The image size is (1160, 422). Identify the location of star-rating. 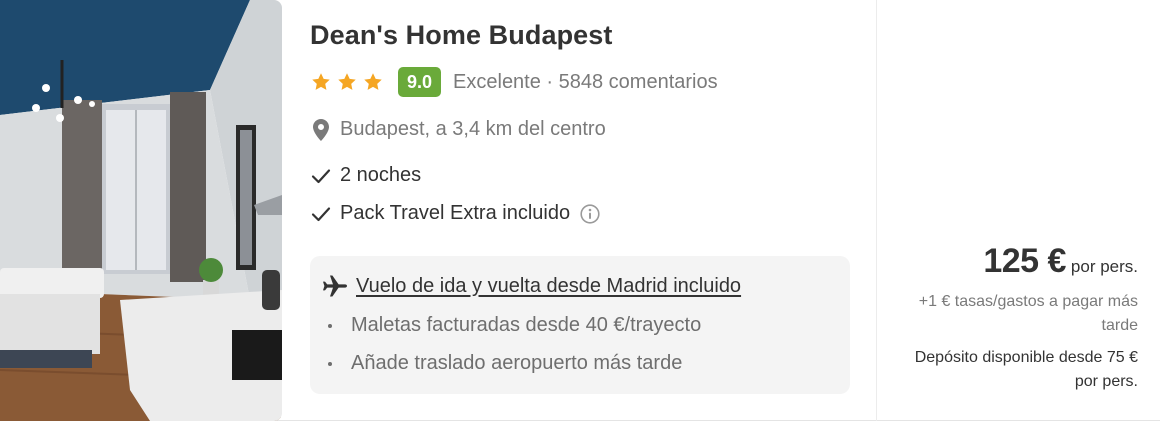
(347, 82).